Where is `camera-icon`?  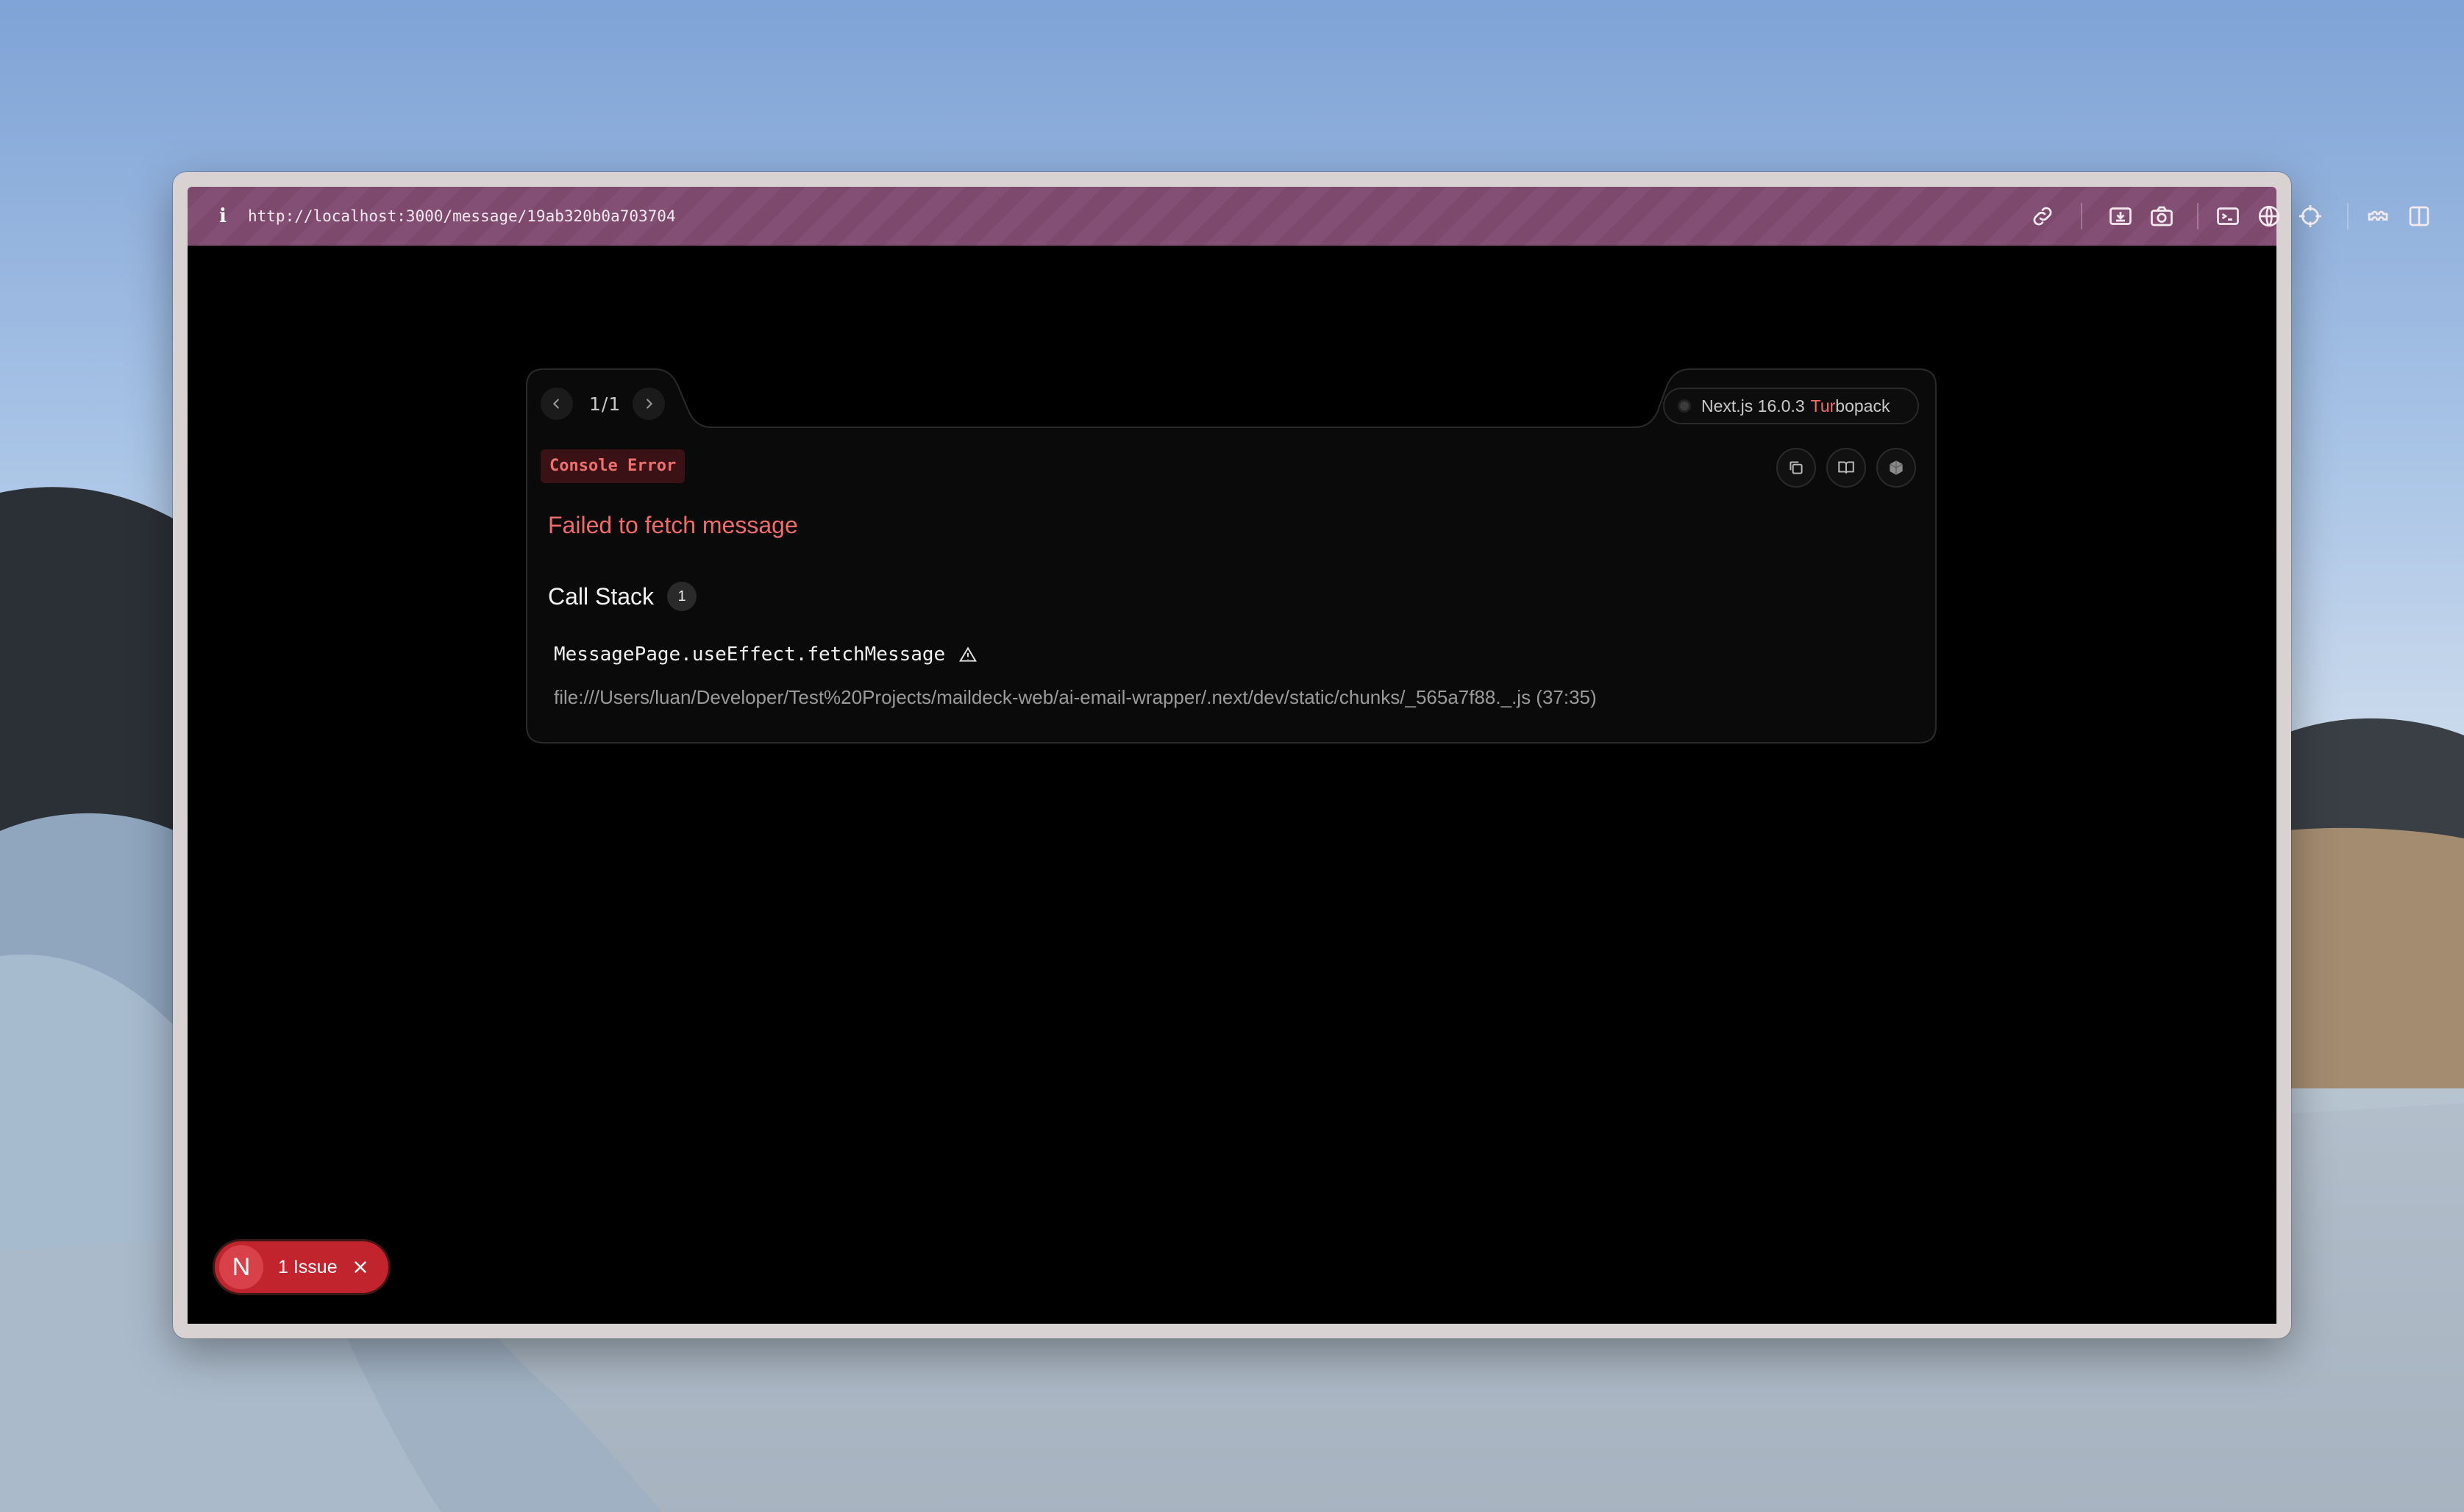 camera-icon is located at coordinates (2161, 216).